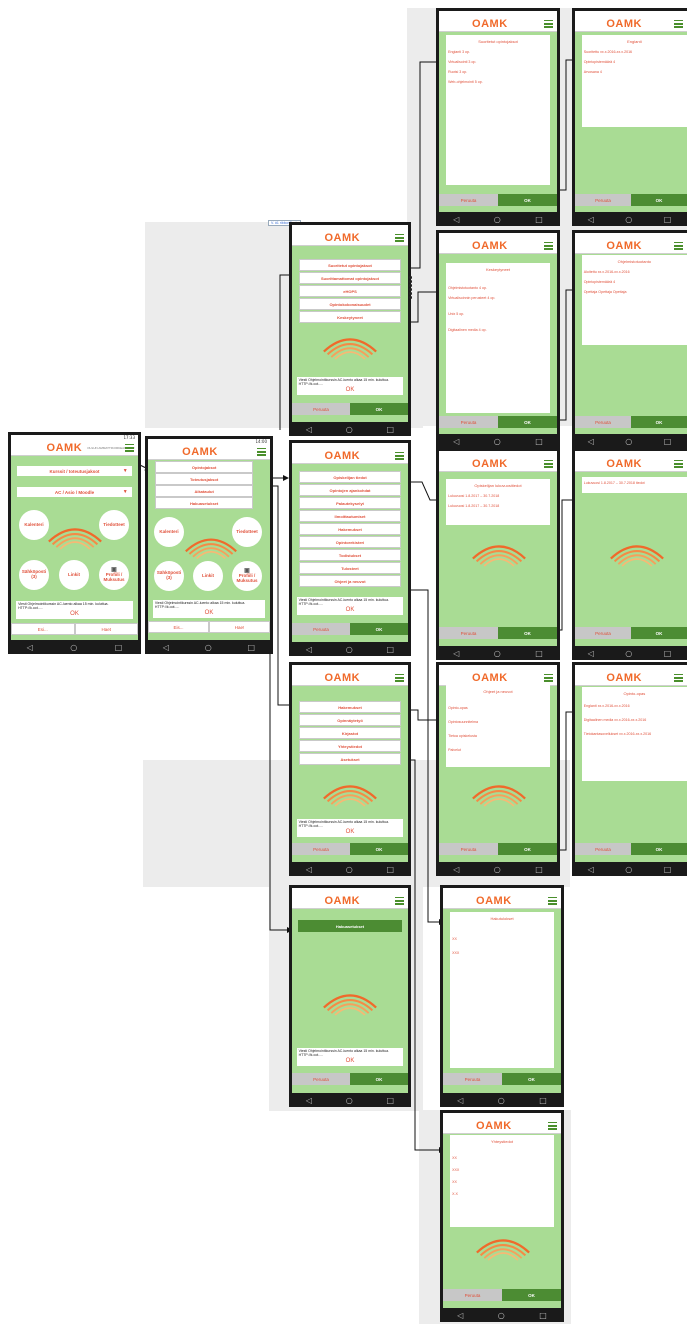  Describe the element at coordinates (350, 317) in the screenshot. I see `menu-suspended: Keskeytyneet` at that location.